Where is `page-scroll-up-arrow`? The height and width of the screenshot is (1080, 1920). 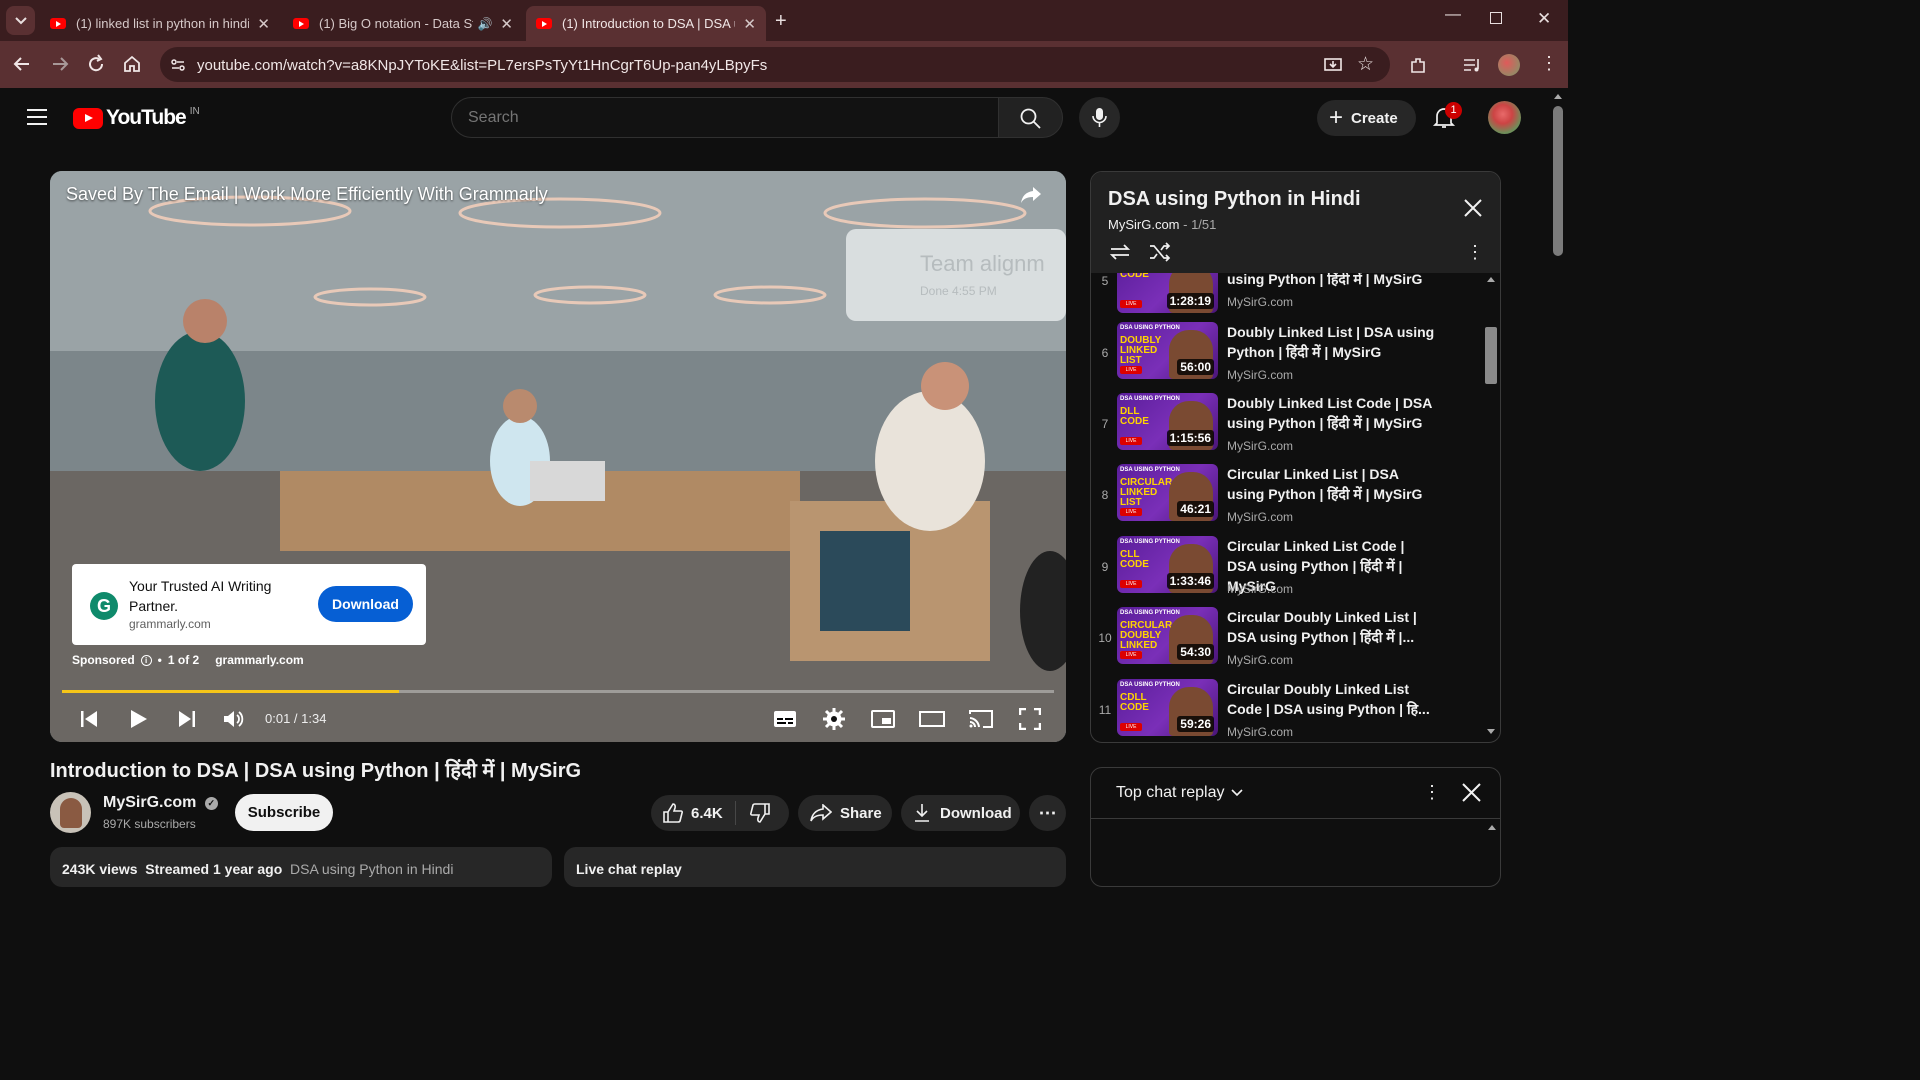 page-scroll-up-arrow is located at coordinates (1558, 96).